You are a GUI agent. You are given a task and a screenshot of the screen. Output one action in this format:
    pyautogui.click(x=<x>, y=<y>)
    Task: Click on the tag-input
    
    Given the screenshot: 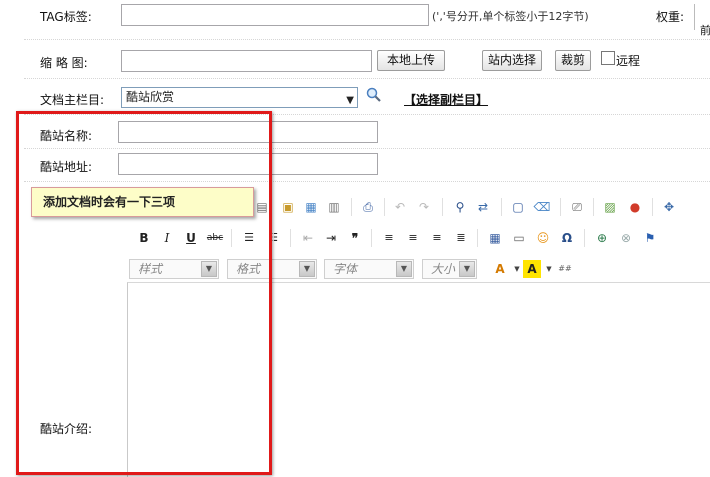 What is the action you would take?
    pyautogui.click(x=275, y=15)
    